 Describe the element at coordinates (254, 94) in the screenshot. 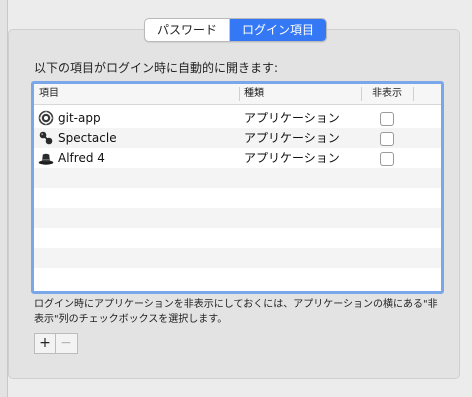

I see `column-header-kind: 種類` at that location.